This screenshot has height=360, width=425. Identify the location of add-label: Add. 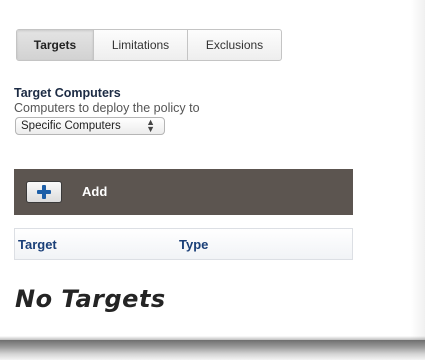
(95, 191).